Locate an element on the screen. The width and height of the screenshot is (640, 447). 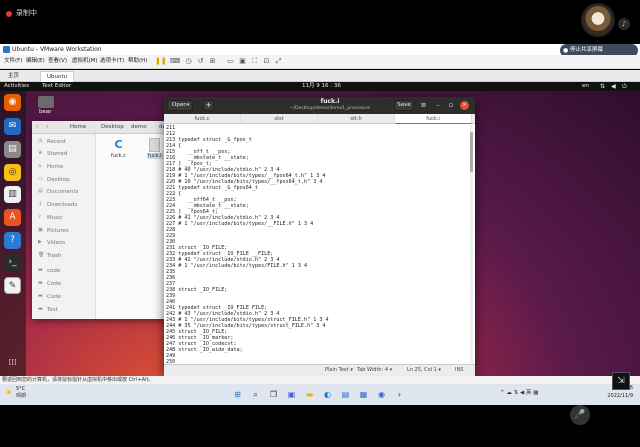
syntax-selector: Plain Text ▾ is located at coordinates (339, 370).